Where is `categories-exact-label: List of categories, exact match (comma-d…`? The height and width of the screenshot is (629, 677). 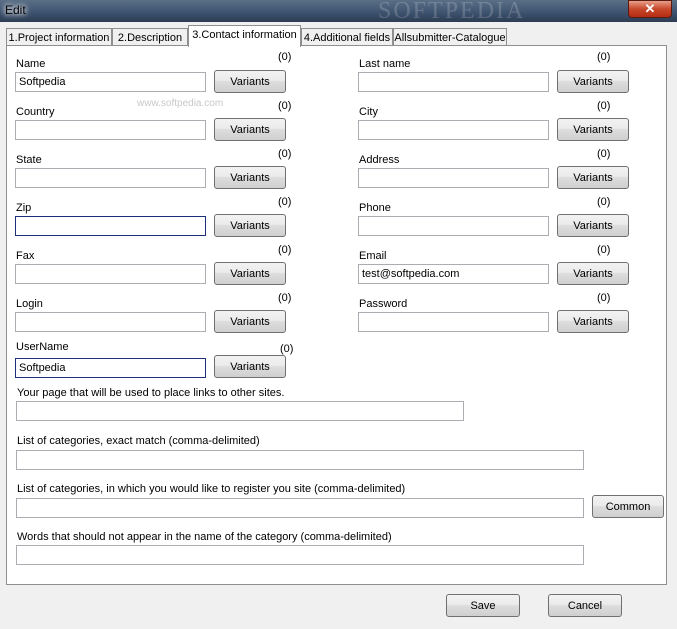
categories-exact-label: List of categories, exact match (comma-d… is located at coordinates (138, 441).